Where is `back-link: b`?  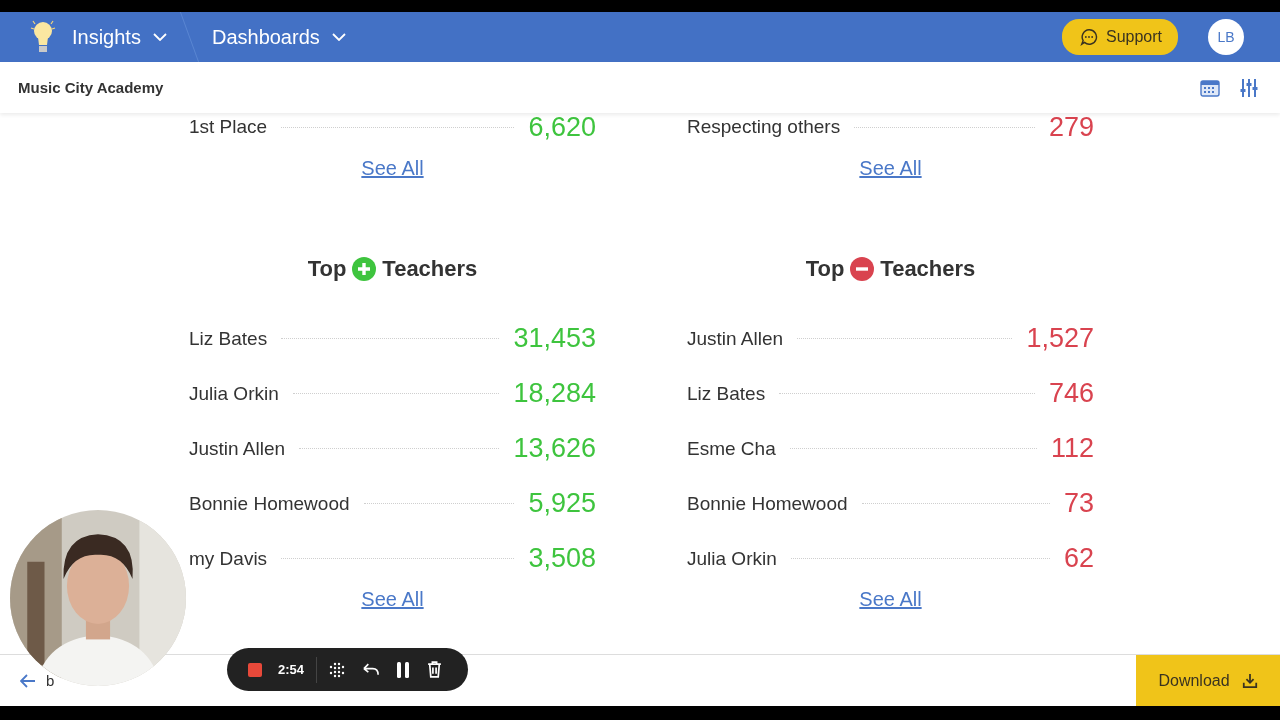
back-link: b is located at coordinates (37, 680).